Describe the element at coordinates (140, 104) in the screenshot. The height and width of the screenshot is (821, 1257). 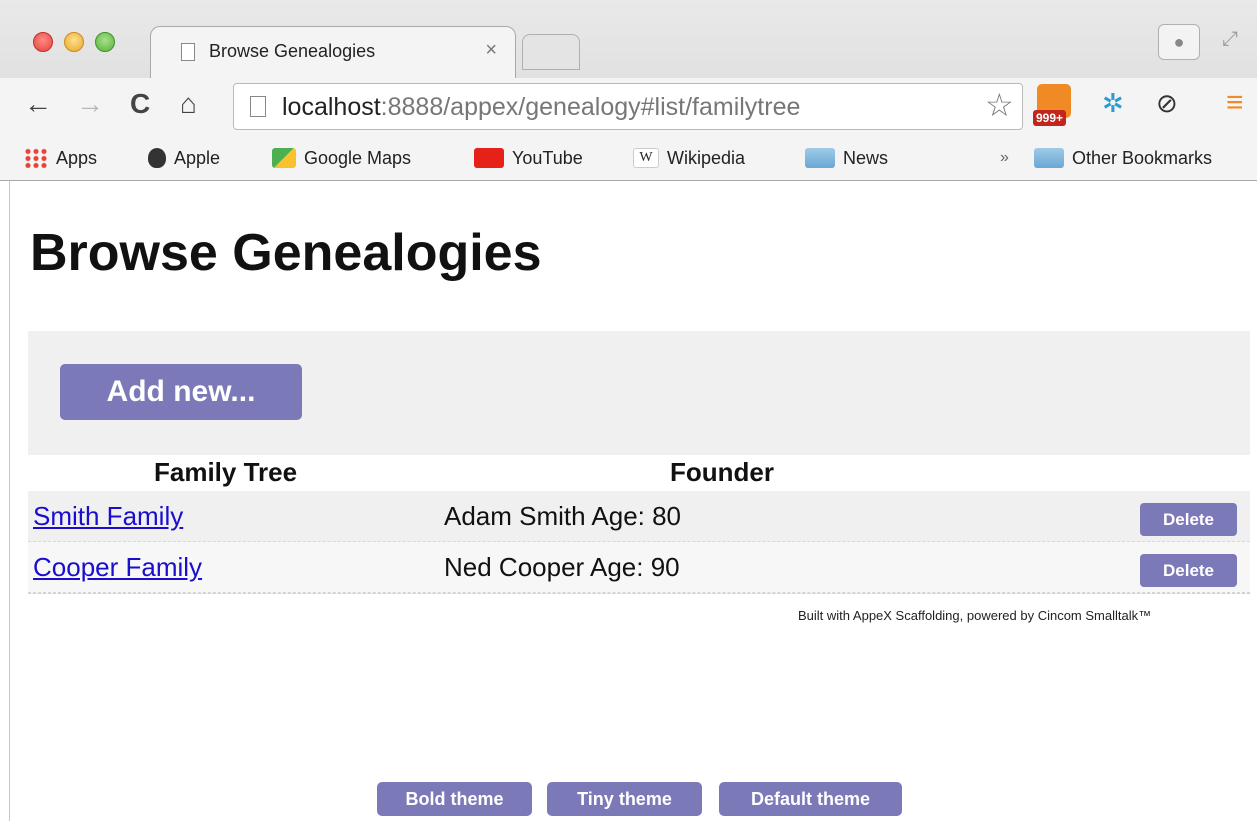
I see `reload-icon: C` at that location.